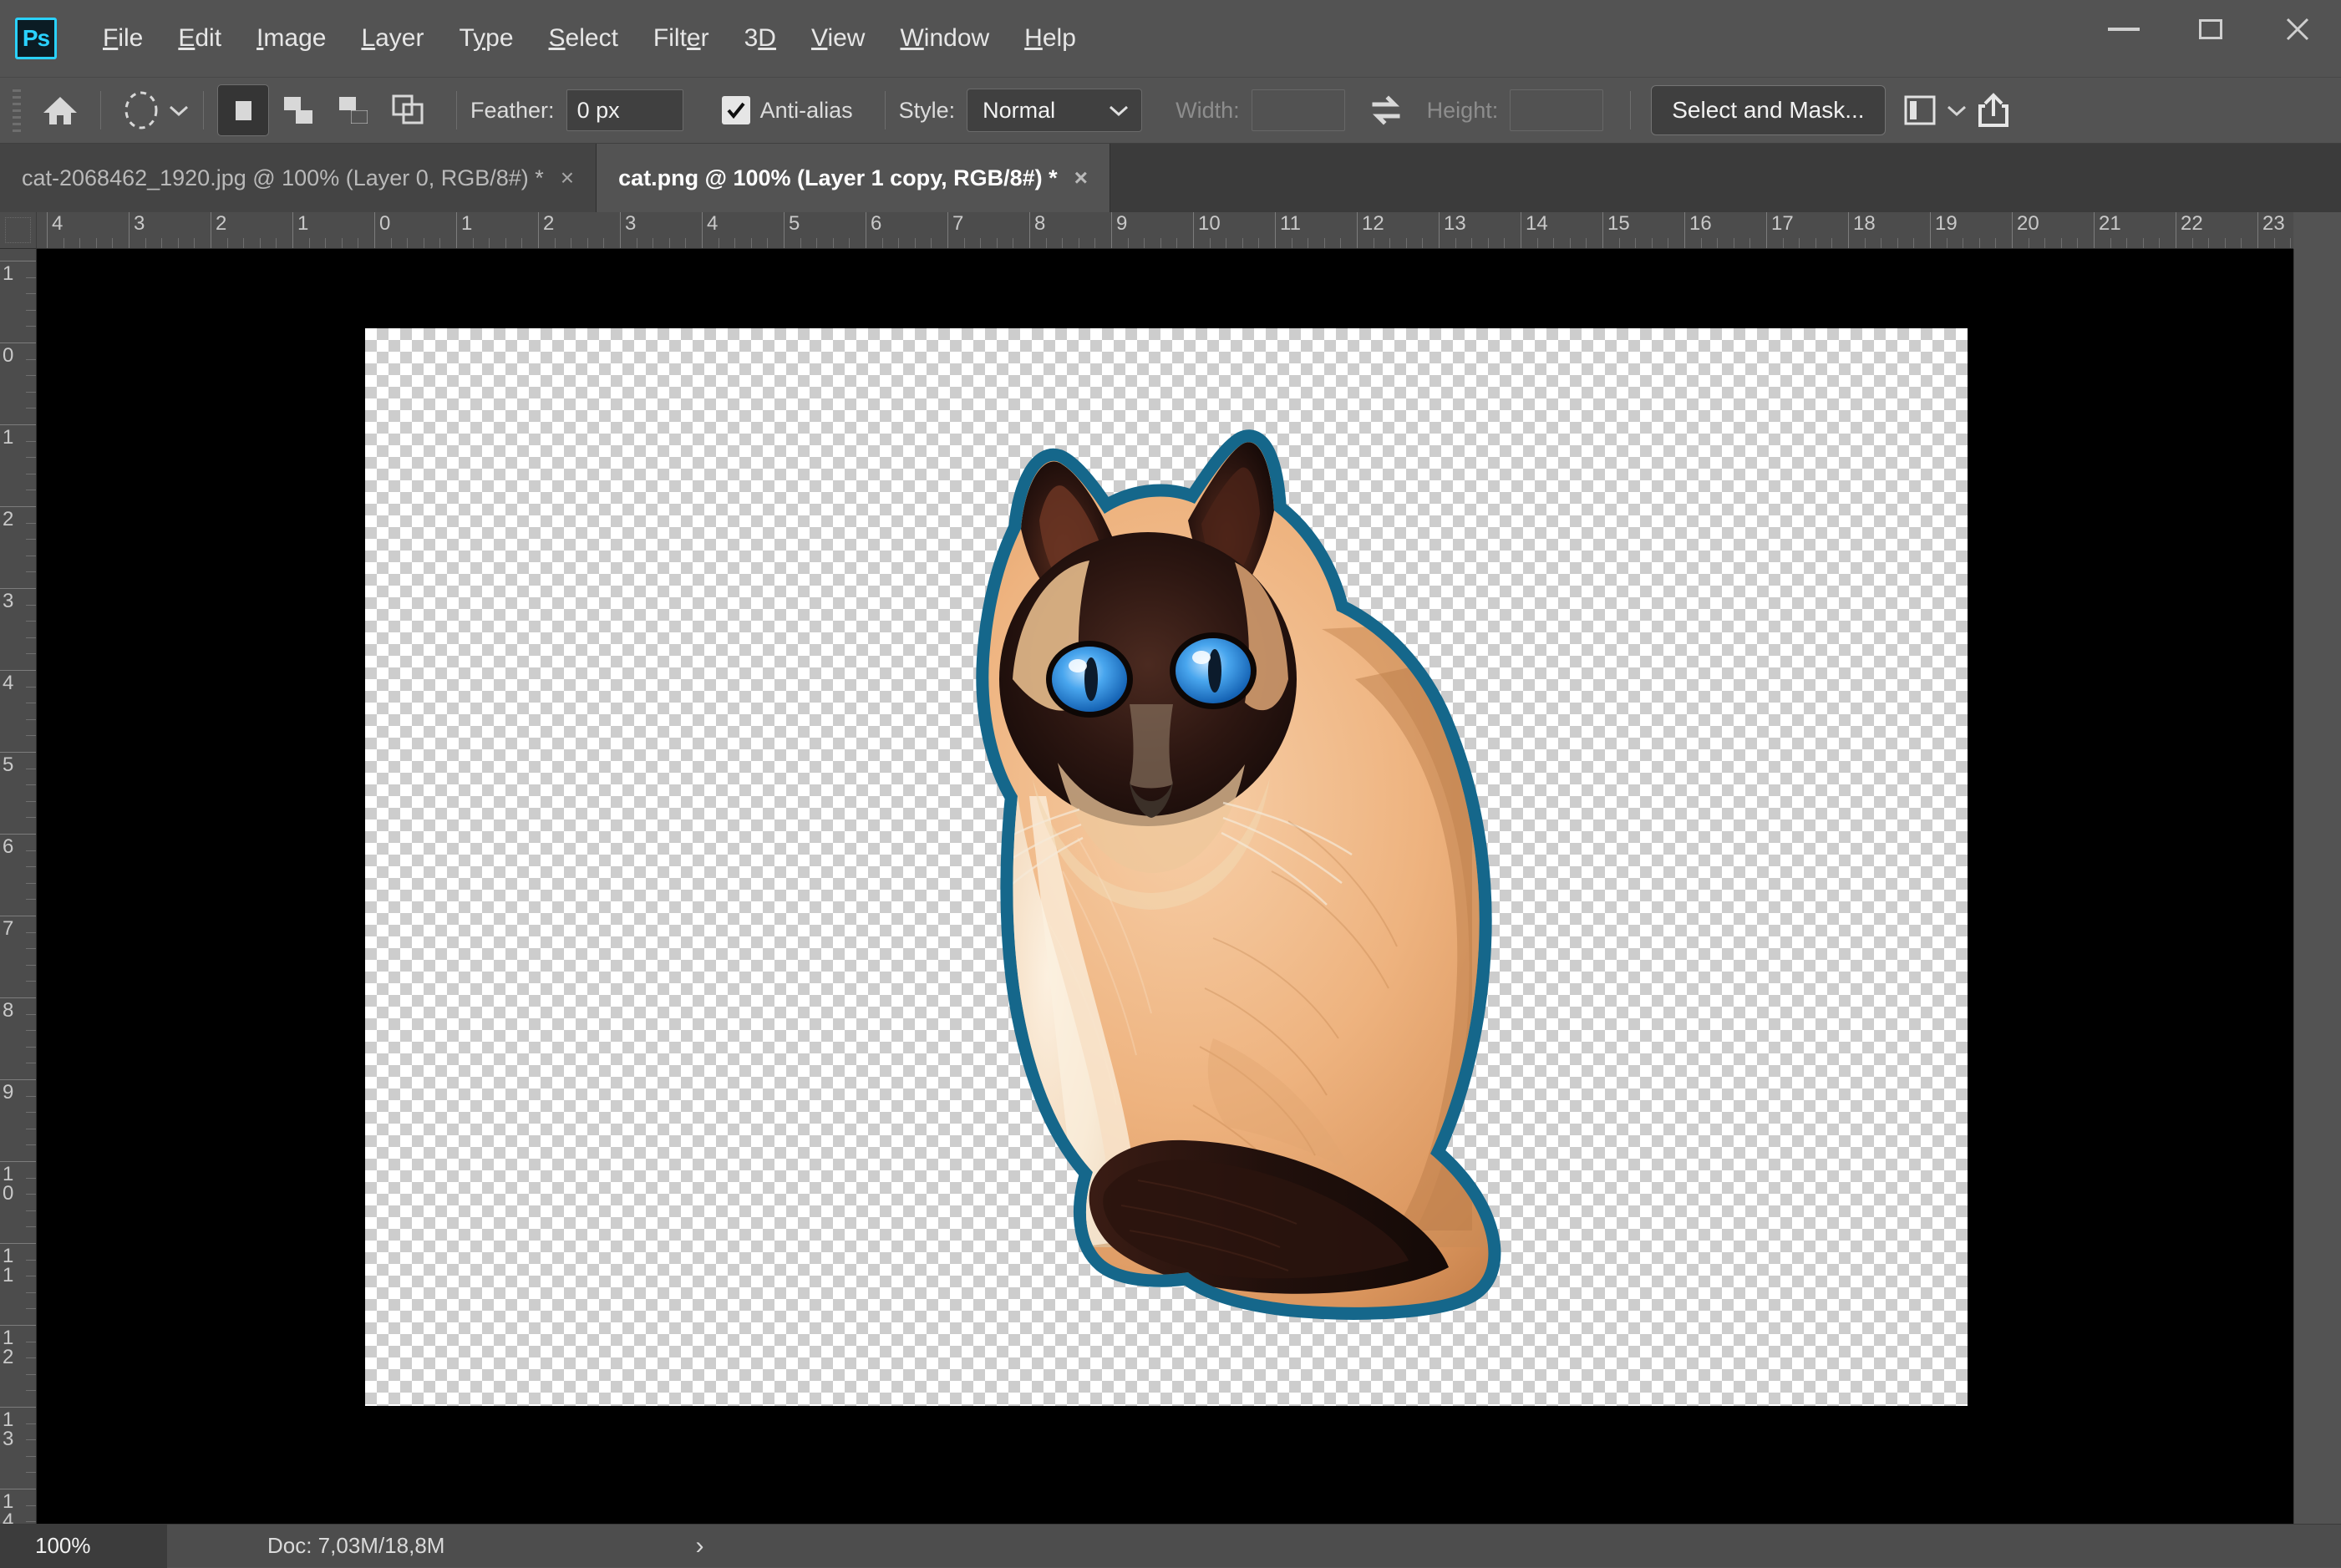 This screenshot has width=2341, height=1568. Describe the element at coordinates (944, 39) in the screenshot. I see `menu-window: Window` at that location.